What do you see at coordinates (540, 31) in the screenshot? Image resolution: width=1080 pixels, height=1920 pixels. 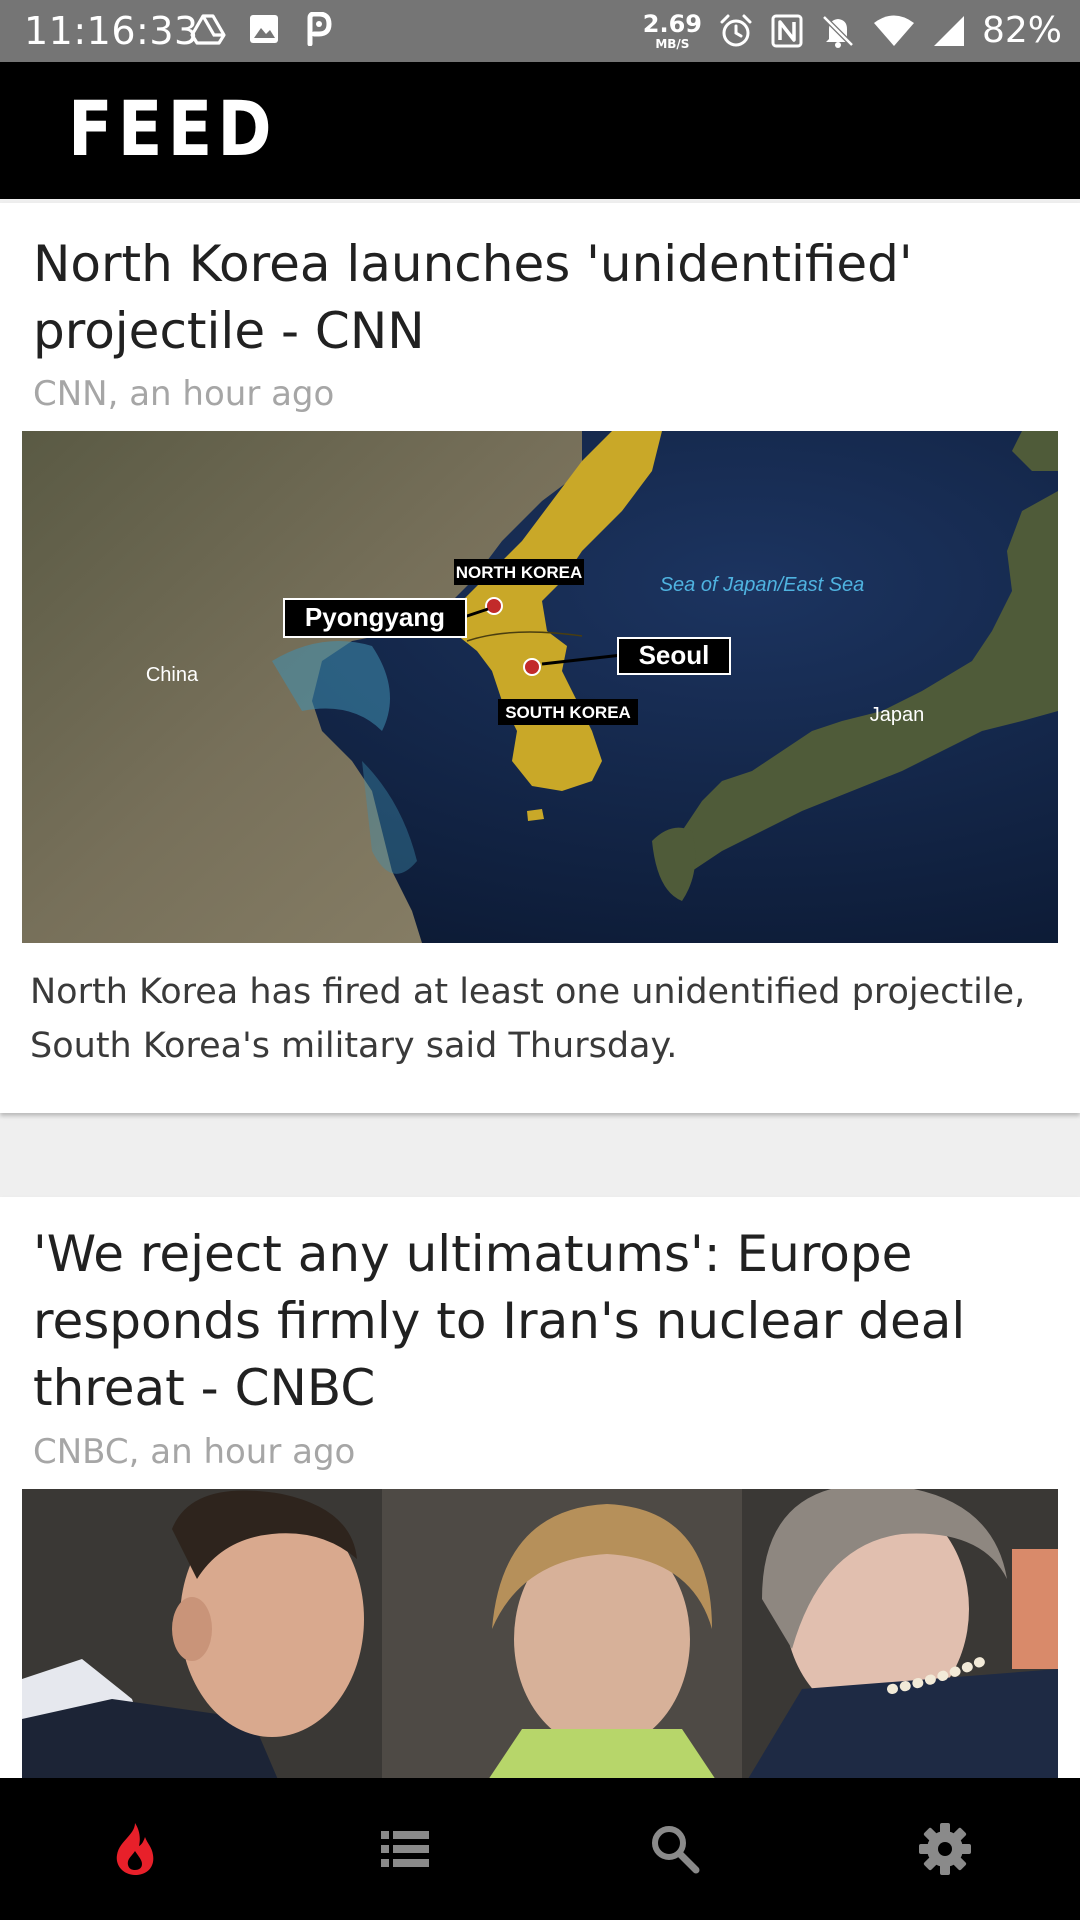 I see `status-bar: 11:16:33 2.69 MB/S 82%` at bounding box center [540, 31].